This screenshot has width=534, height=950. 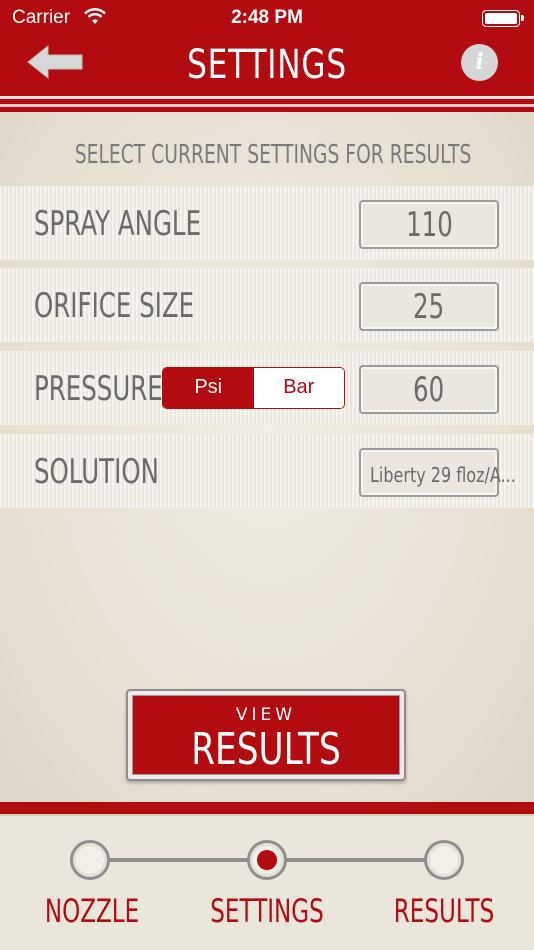 I want to click on current-step-marker, so click(x=267, y=860).